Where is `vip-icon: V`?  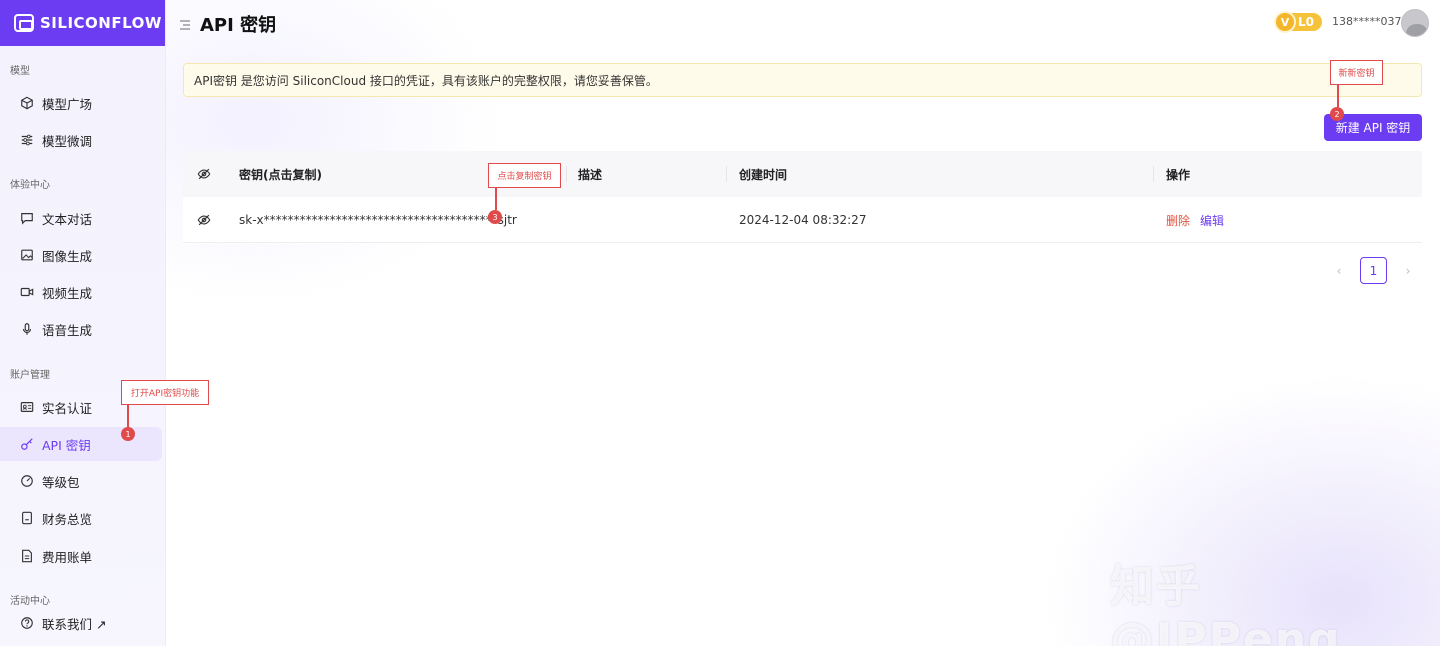 vip-icon: V is located at coordinates (1285, 22).